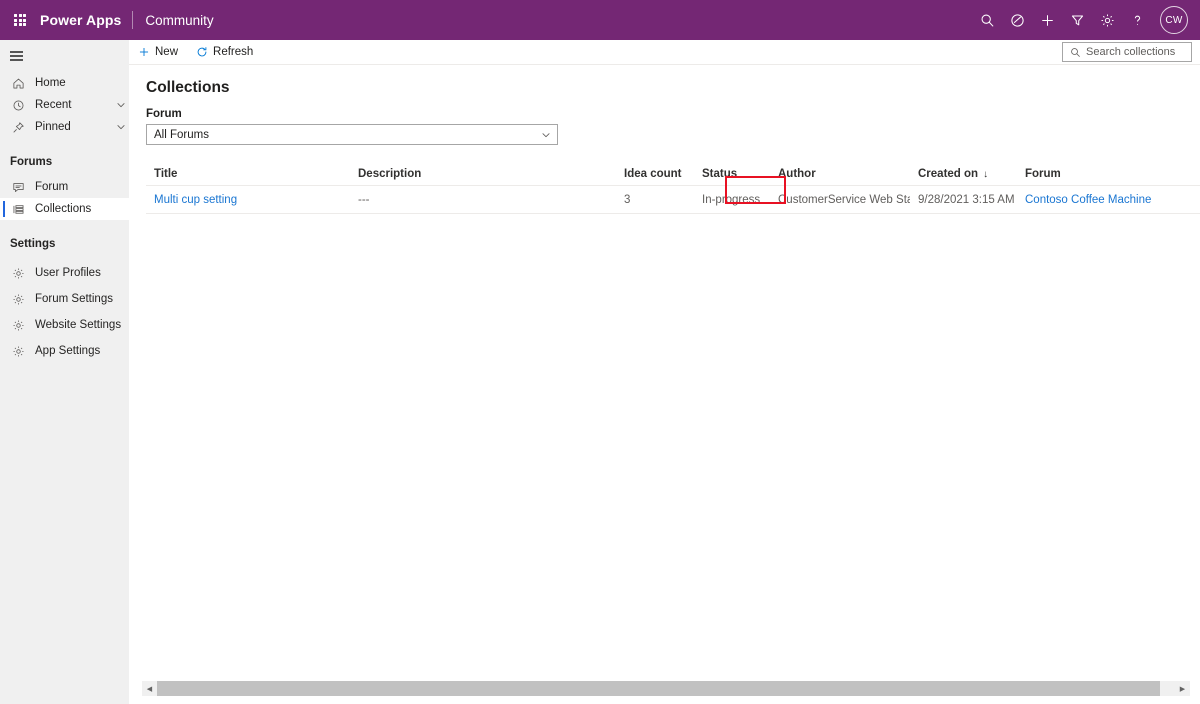 The height and width of the screenshot is (704, 1200). I want to click on page-title: Collections, so click(188, 87).